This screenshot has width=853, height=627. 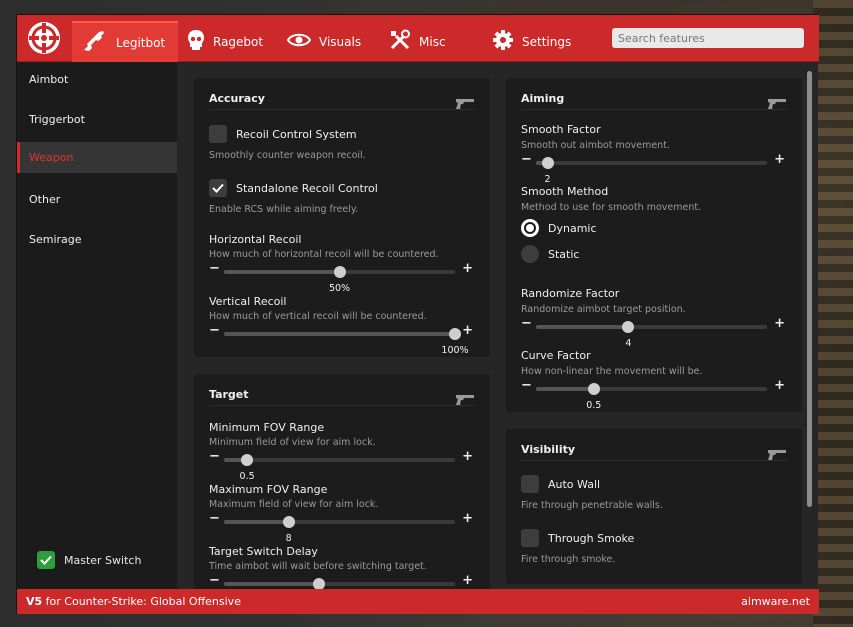 I want to click on slider-track: 50%, so click(x=339, y=280).